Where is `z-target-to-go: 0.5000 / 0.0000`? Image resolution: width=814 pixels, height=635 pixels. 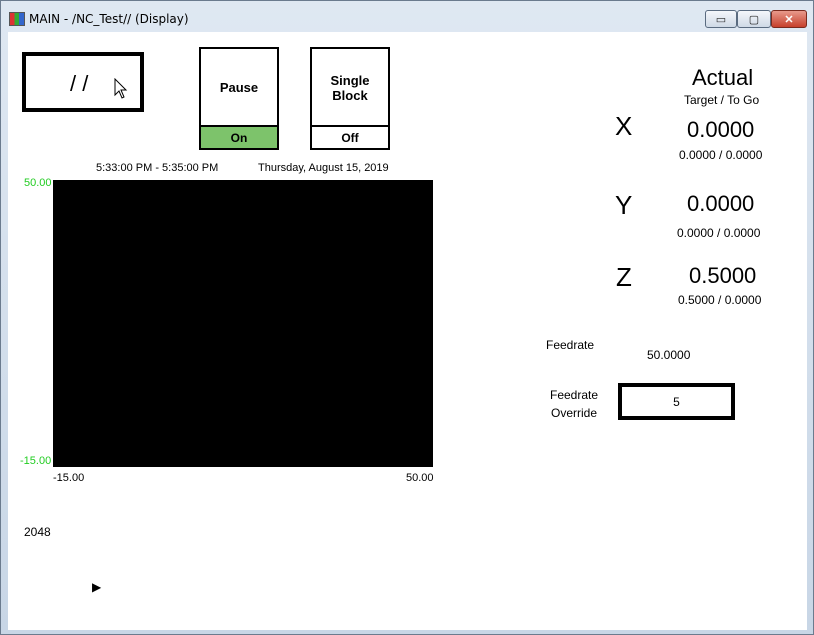
z-target-to-go: 0.5000 / 0.0000 is located at coordinates (720, 300).